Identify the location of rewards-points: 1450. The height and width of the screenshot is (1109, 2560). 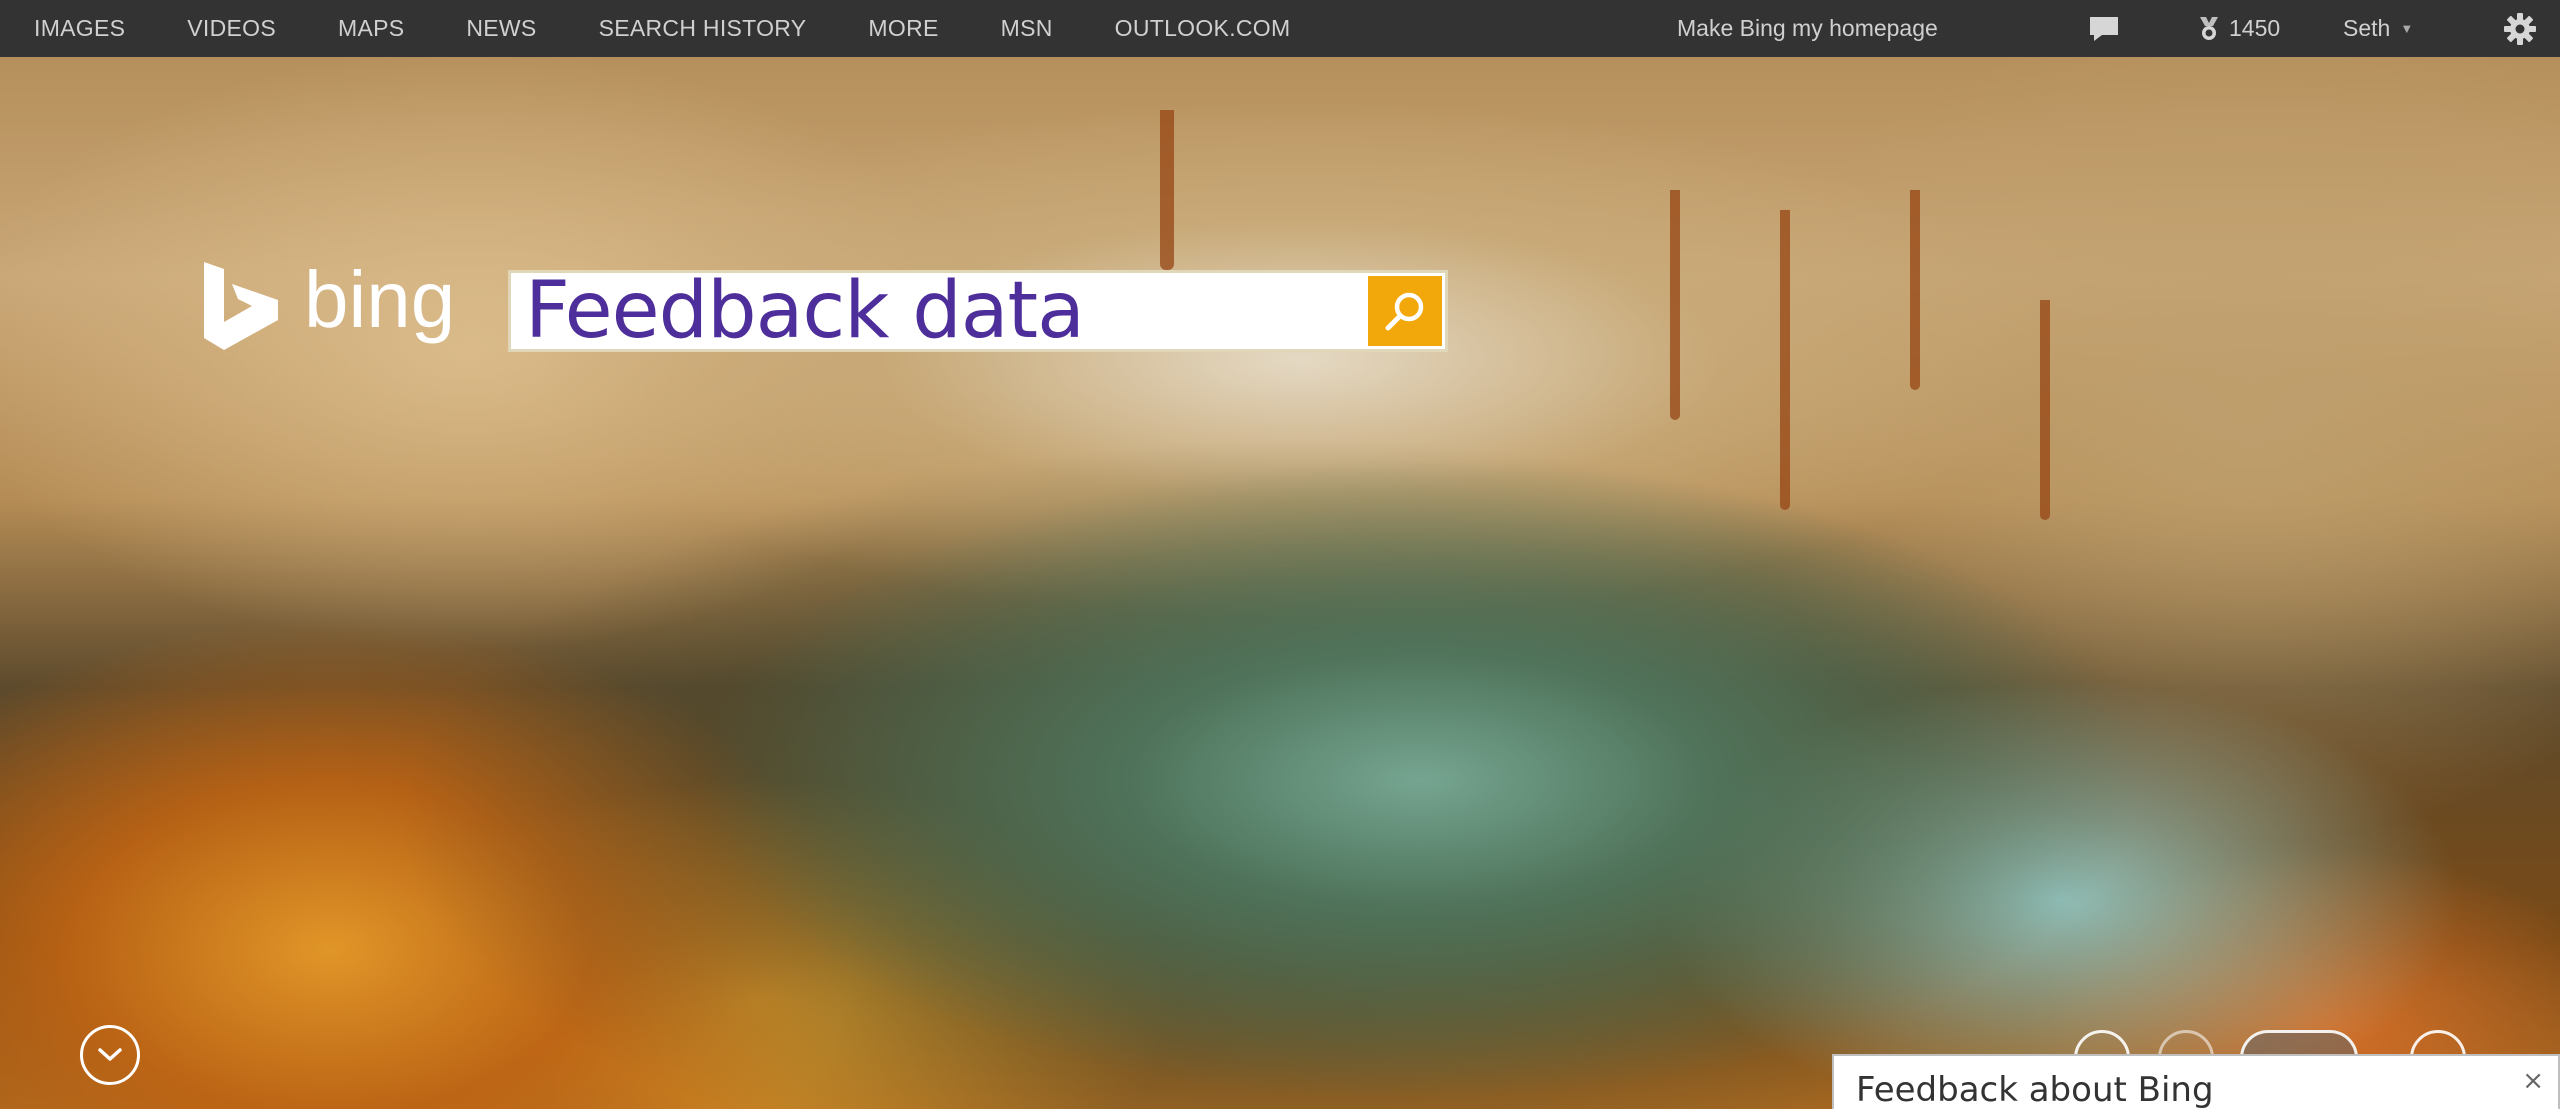
(2255, 28).